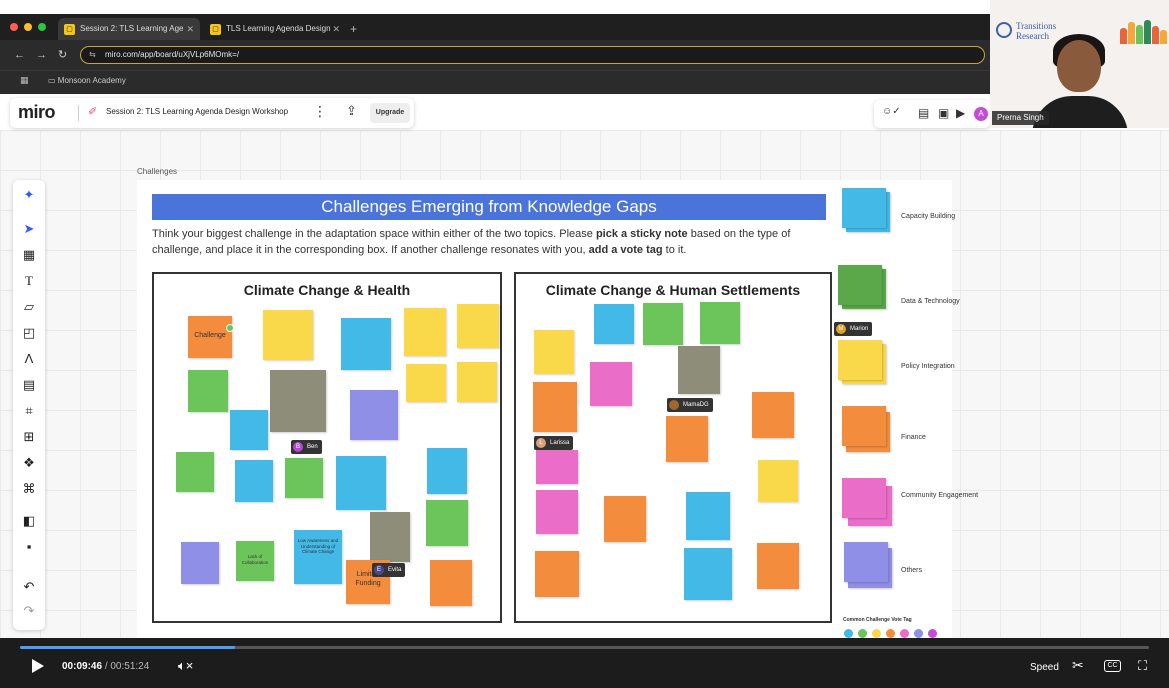  What do you see at coordinates (867, 502) in the screenshot?
I see `legend-stack-community-engagement` at bounding box center [867, 502].